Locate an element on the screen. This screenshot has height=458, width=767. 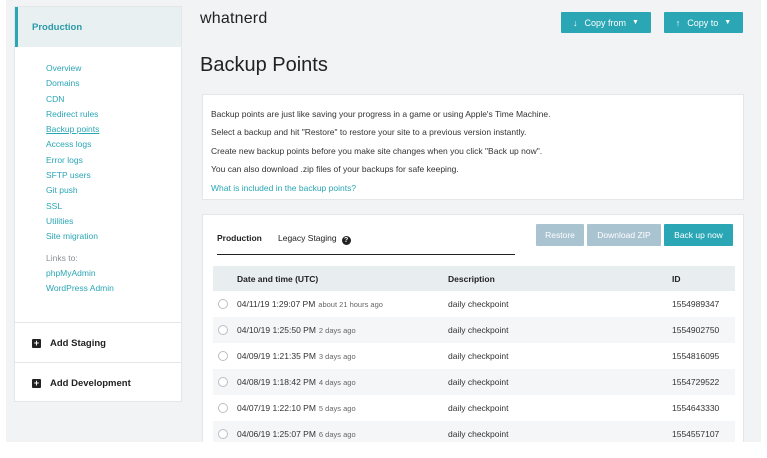
back-up-now-button: Back up now is located at coordinates (698, 235).